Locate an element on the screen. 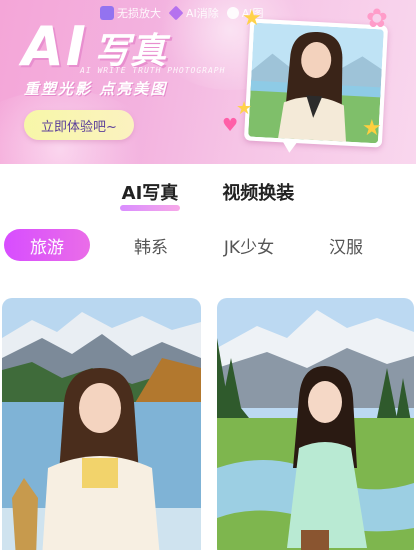 This screenshot has width=416, height=550. tool-ai-erase: AI消除 is located at coordinates (193, 13).